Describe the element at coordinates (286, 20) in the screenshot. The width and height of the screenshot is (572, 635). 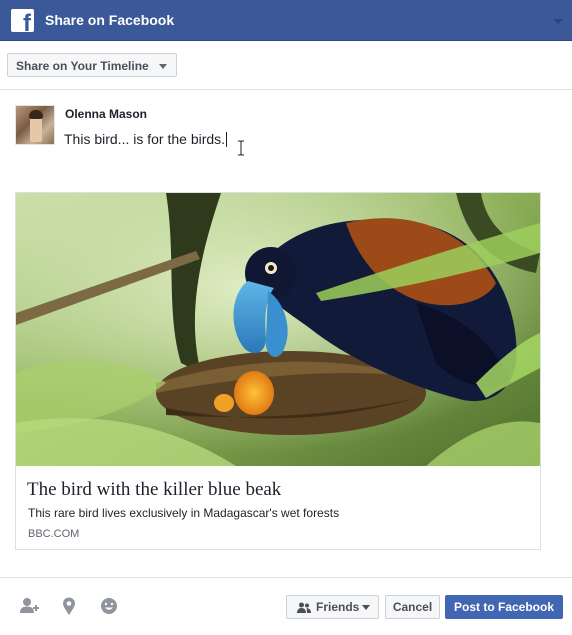
I see `dialog-header: f Share on Facebook` at that location.